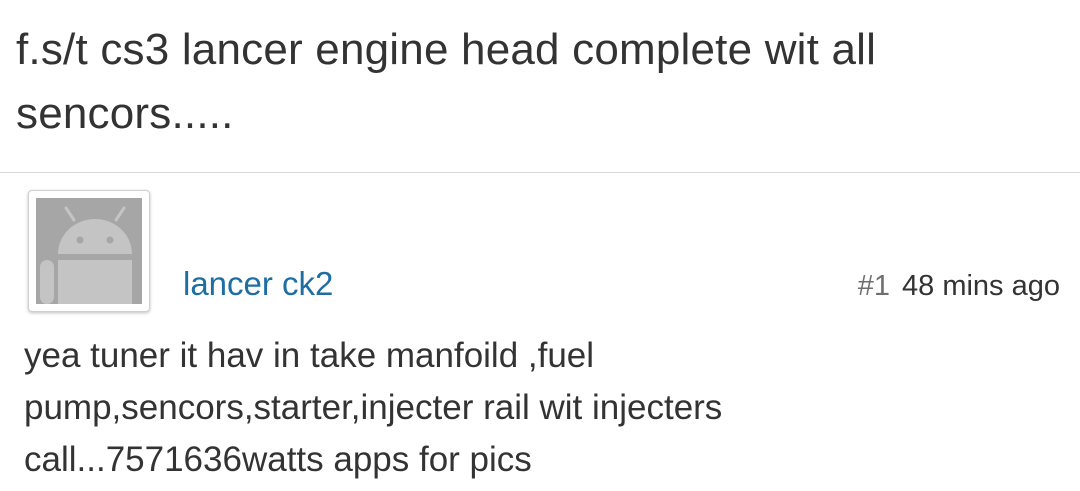 This screenshot has width=1080, height=491. I want to click on avatar, so click(89, 251).